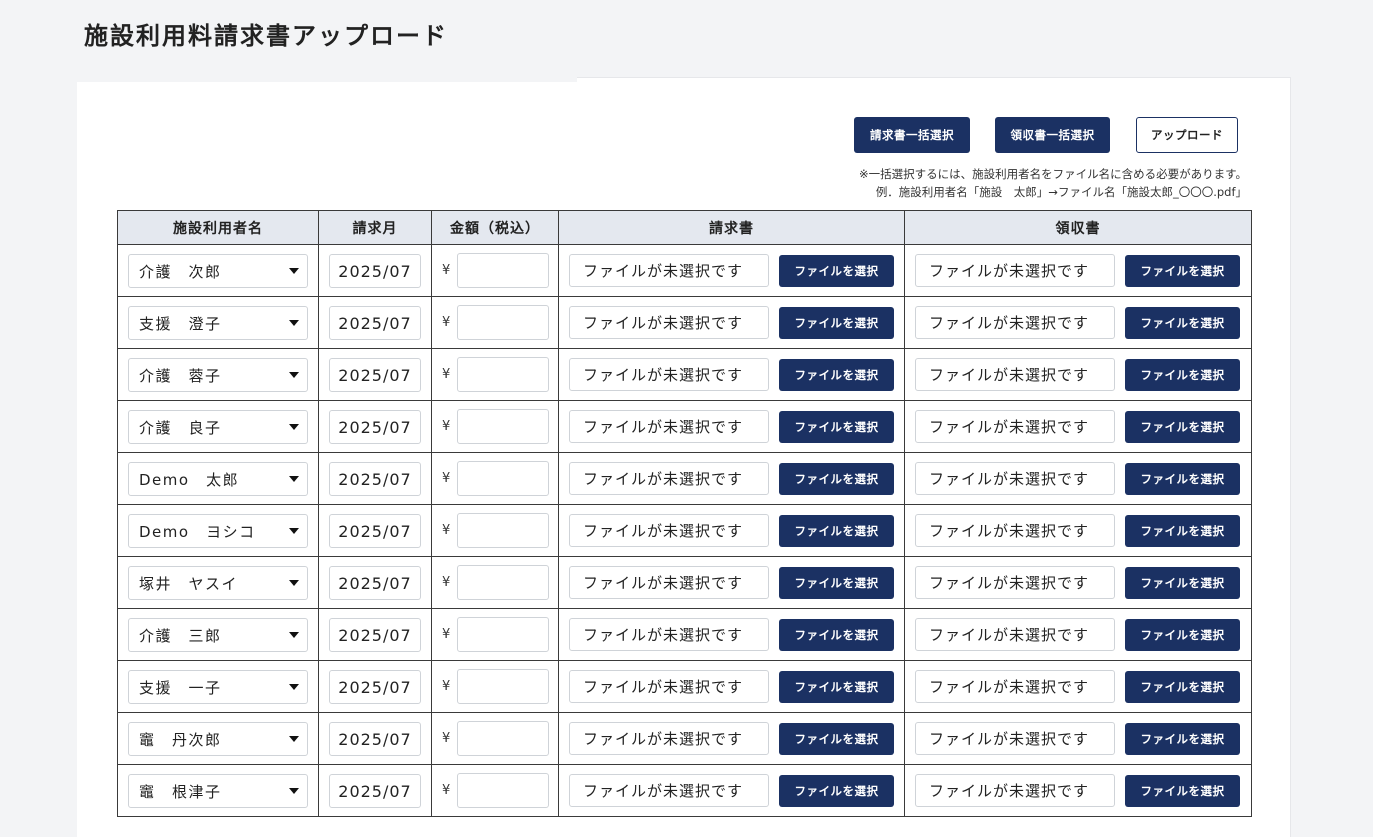  Describe the element at coordinates (218, 739) in the screenshot. I see `resident-select: 竈 丹次郎` at that location.